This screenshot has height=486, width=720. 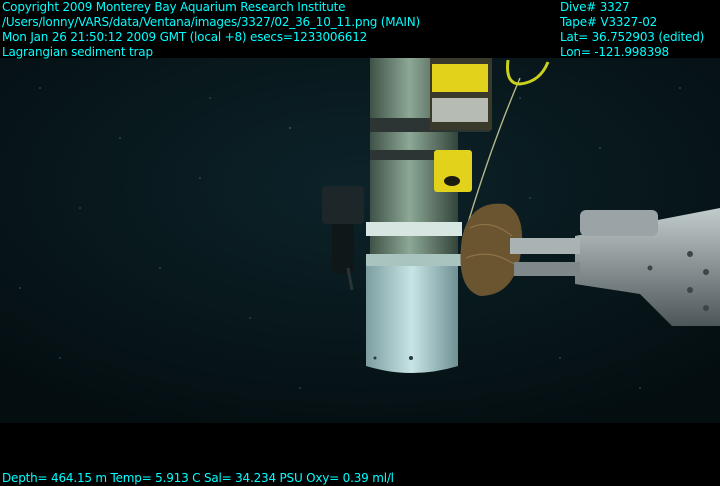 What do you see at coordinates (614, 52) in the screenshot?
I see `longitude-text: Lon= -121.998398` at bounding box center [614, 52].